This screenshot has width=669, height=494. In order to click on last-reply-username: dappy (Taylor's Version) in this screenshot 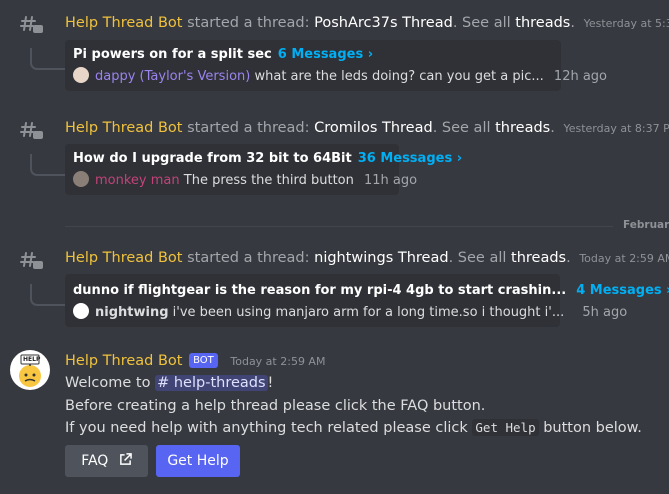, I will do `click(173, 76)`.